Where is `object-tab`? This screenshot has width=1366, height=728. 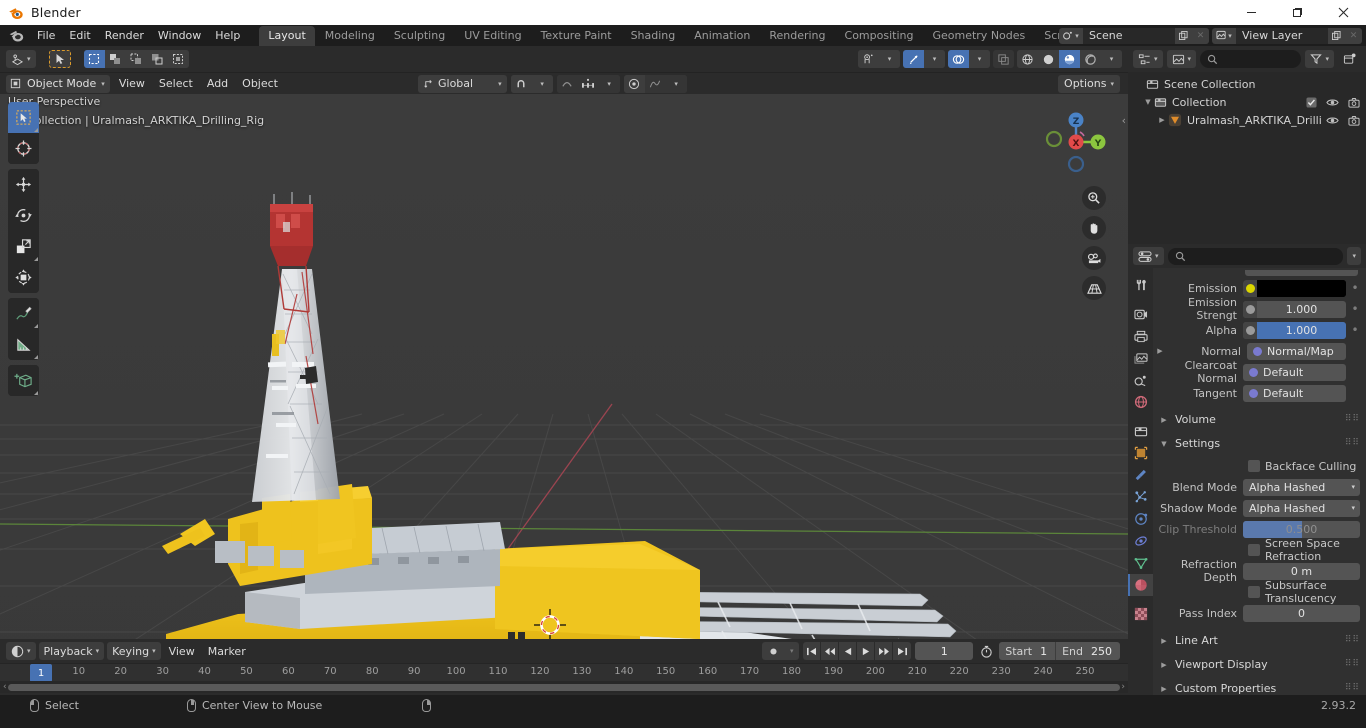 object-tab is located at coordinates (1140, 453).